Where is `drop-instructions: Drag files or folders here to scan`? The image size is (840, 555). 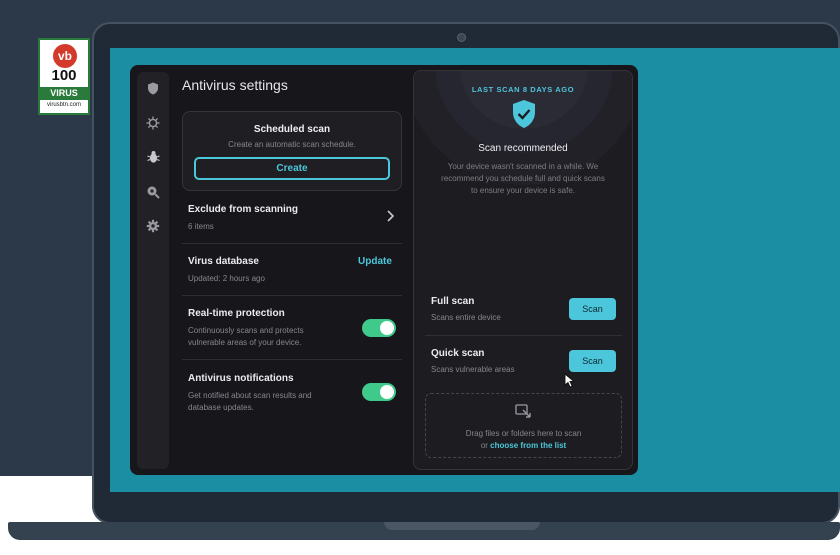 drop-instructions: Drag files or folders here to scan is located at coordinates (523, 433).